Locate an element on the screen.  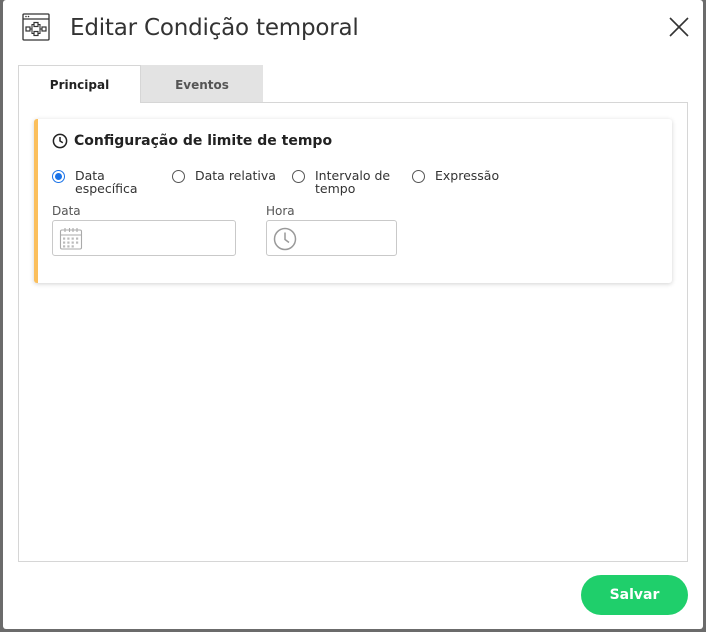
time-label: Hora is located at coordinates (280, 211).